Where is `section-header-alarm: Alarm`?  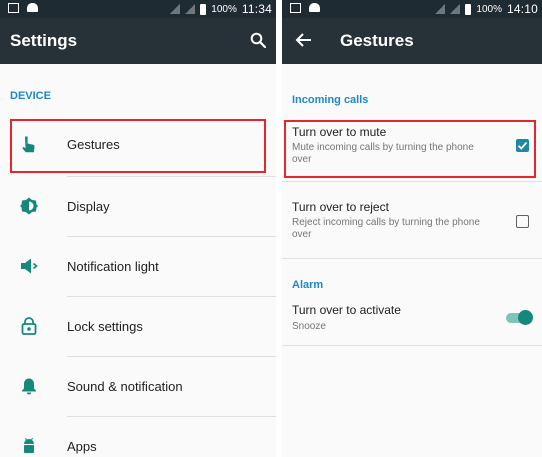 section-header-alarm: Alarm is located at coordinates (308, 285).